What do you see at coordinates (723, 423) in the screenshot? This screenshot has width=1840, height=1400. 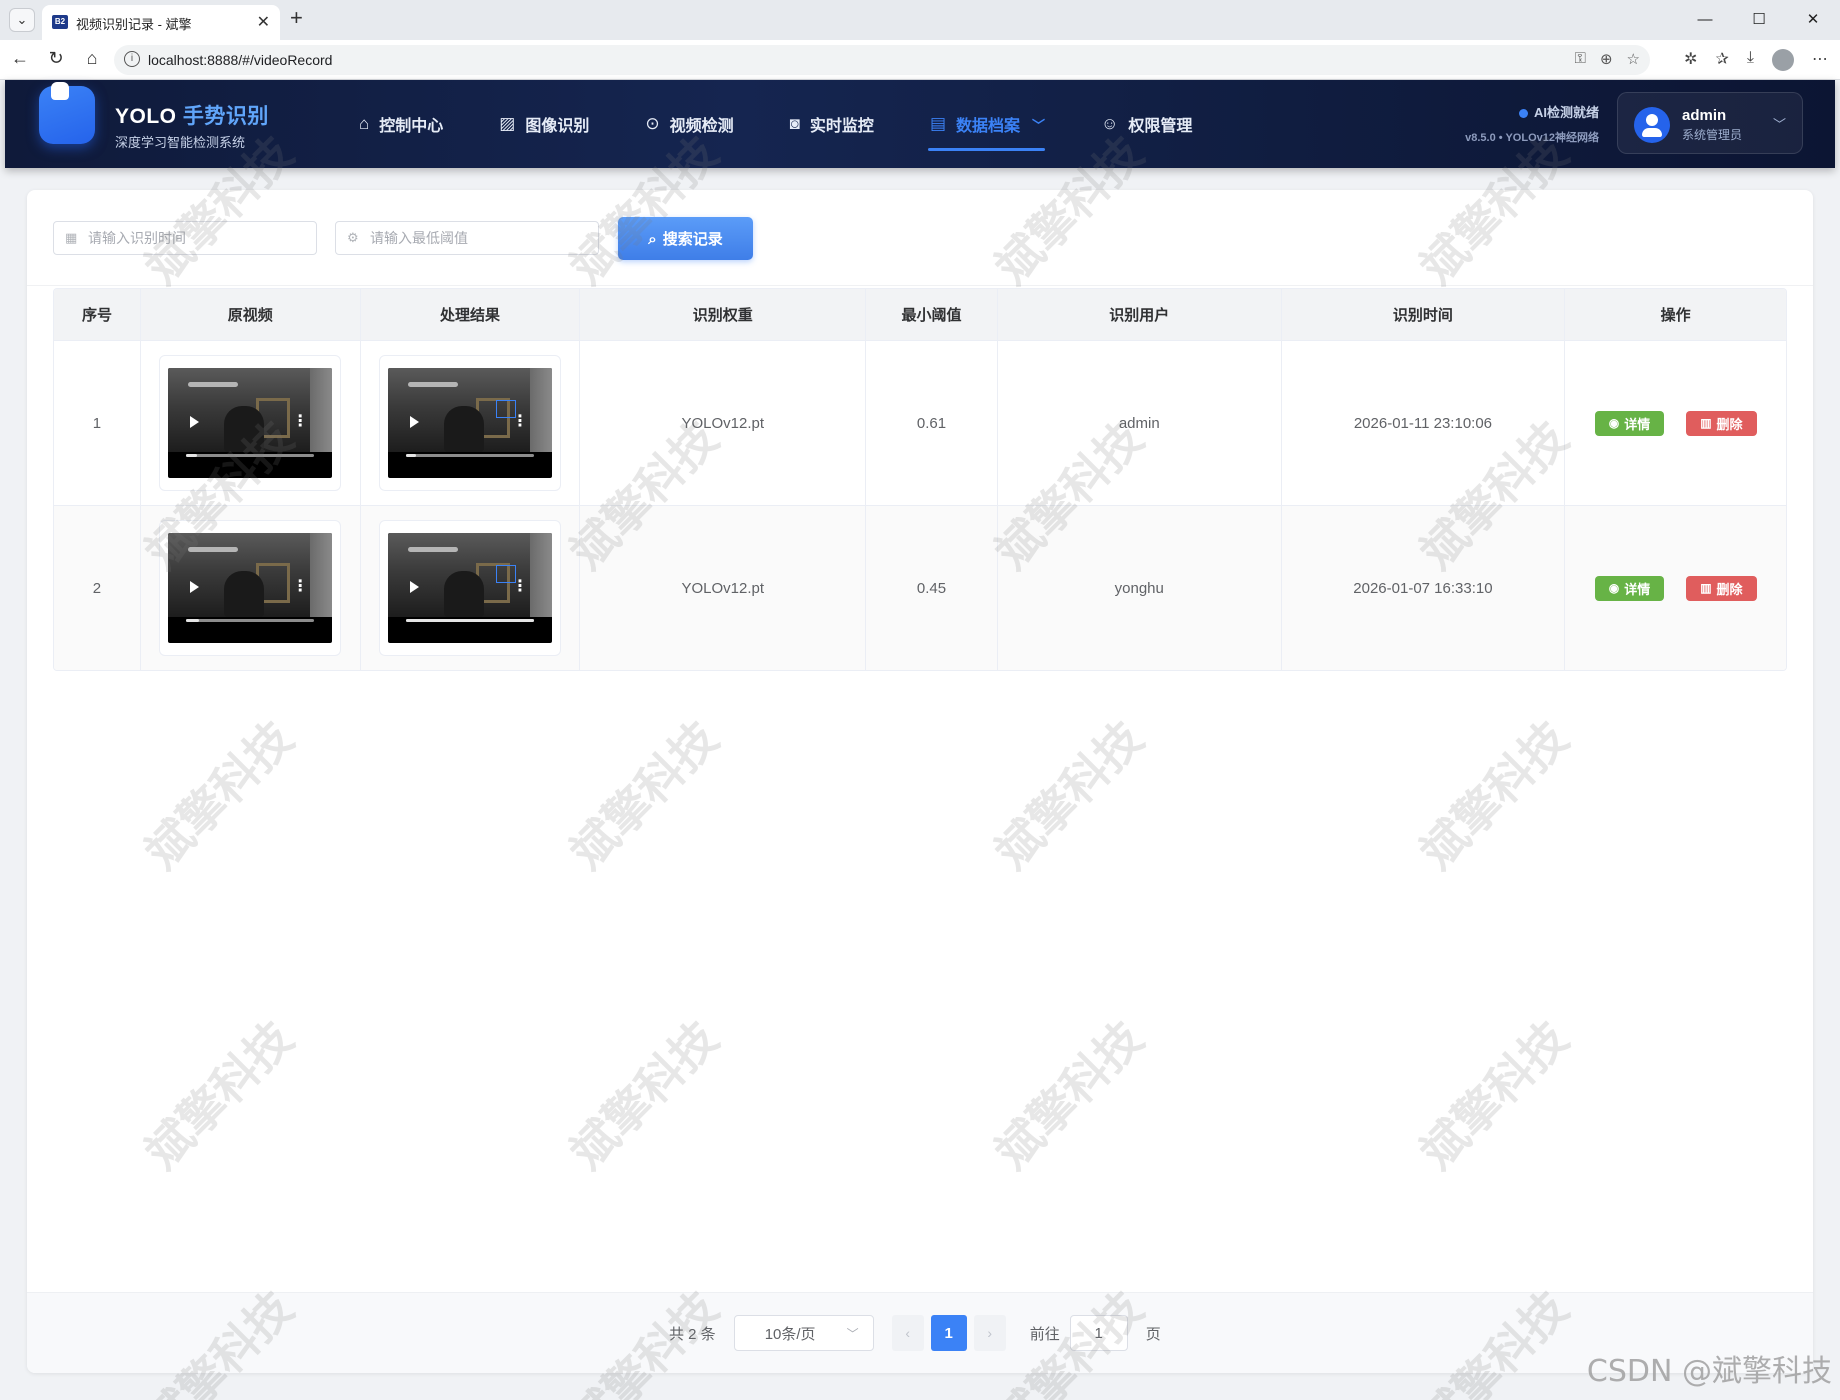 I see `weight-cell: YOLOv12.pt` at bounding box center [723, 423].